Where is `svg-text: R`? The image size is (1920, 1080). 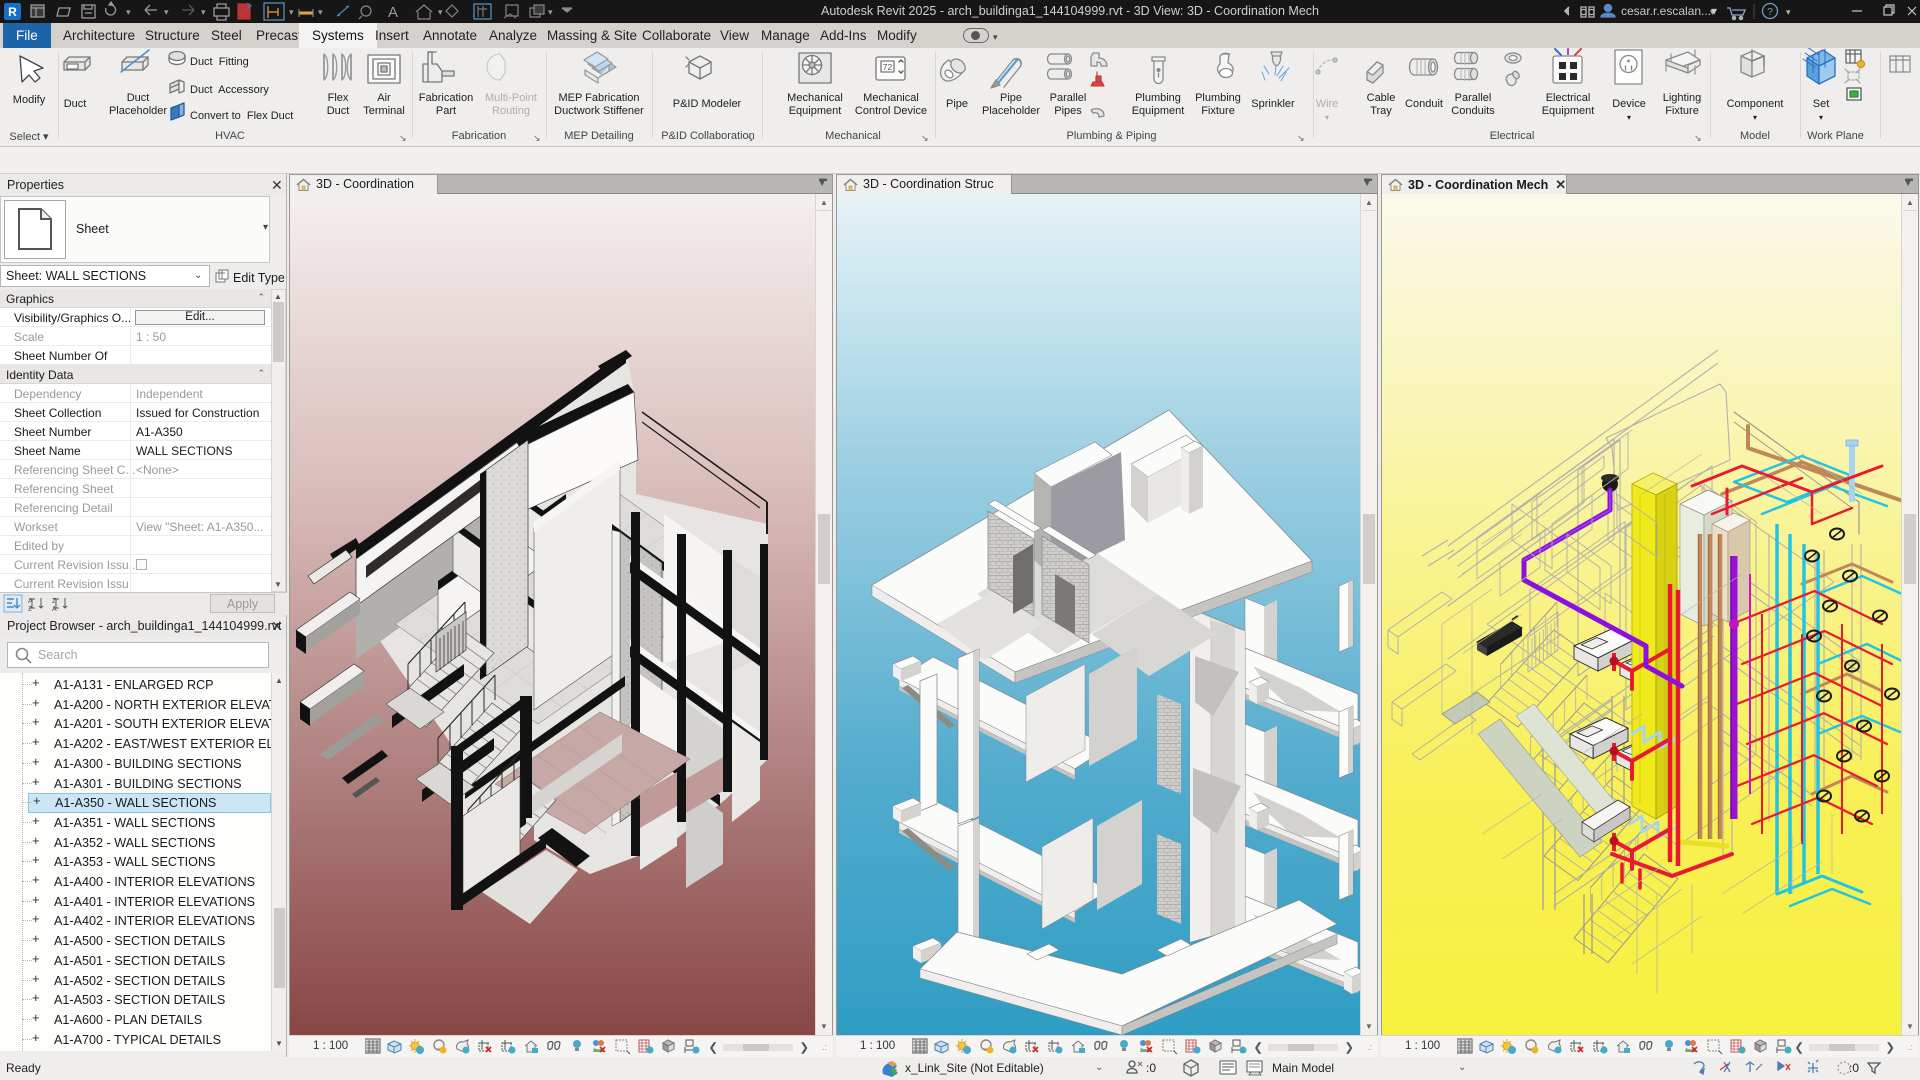
svg-text: R is located at coordinates (12, 12).